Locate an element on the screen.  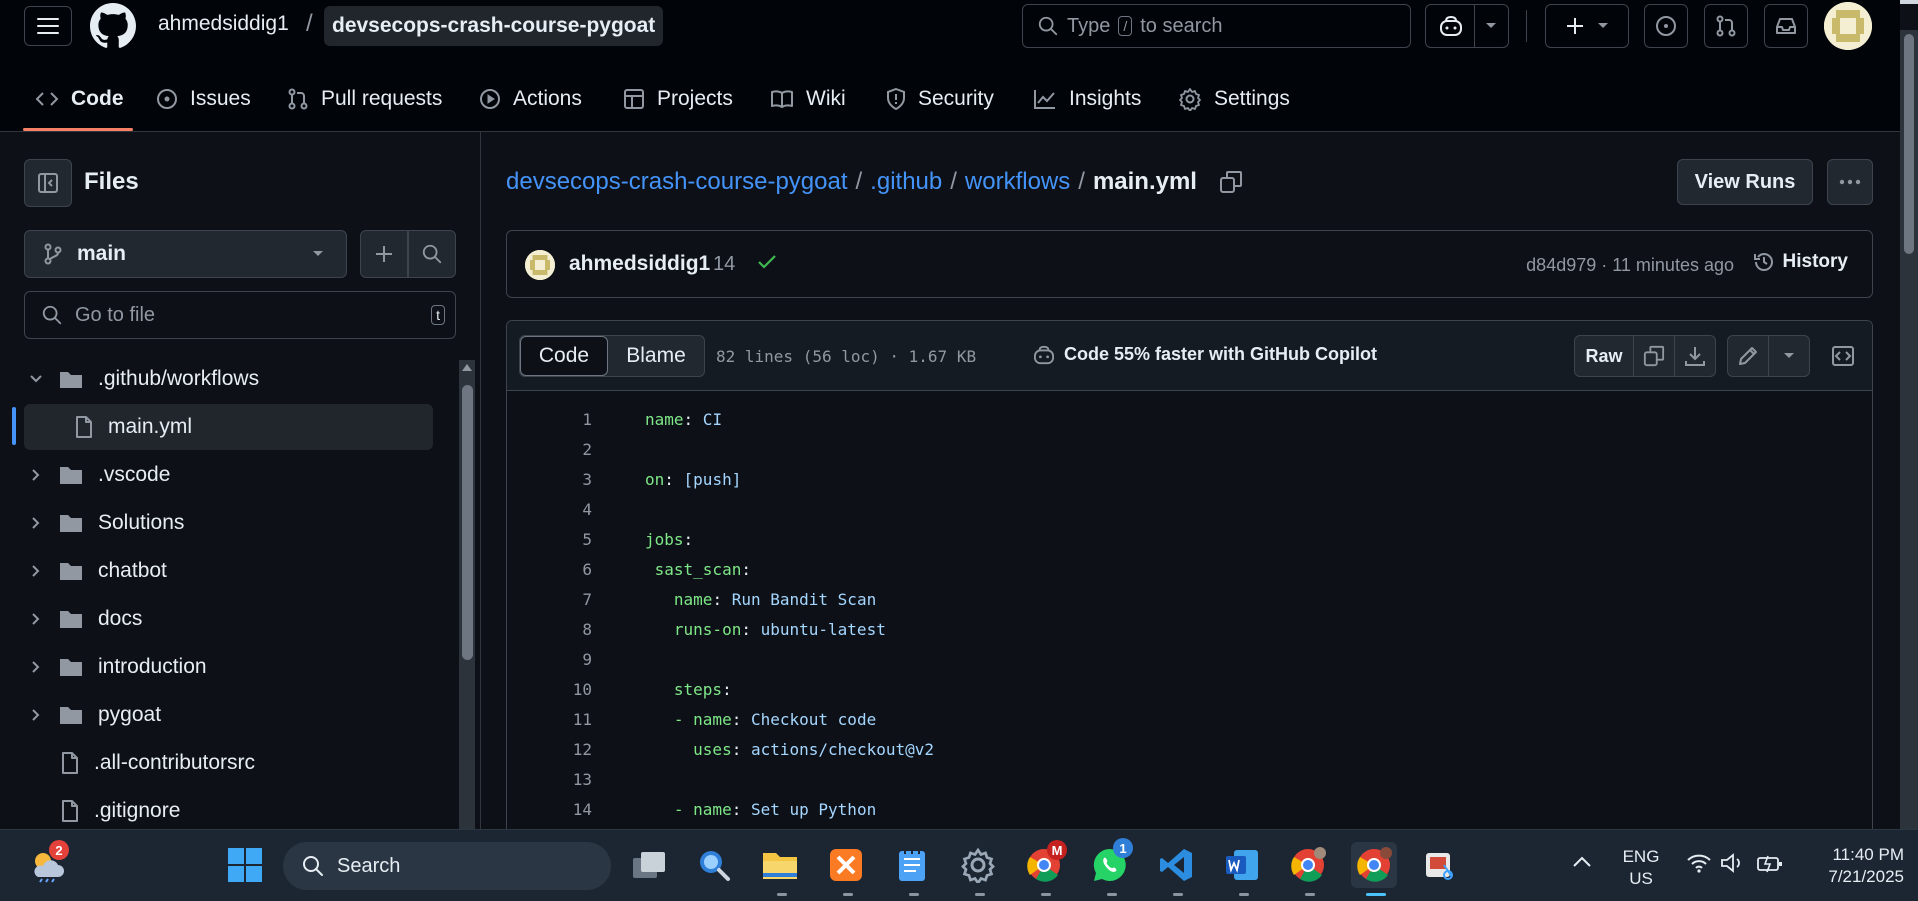
collapse-sidebar-button is located at coordinates (48, 183).